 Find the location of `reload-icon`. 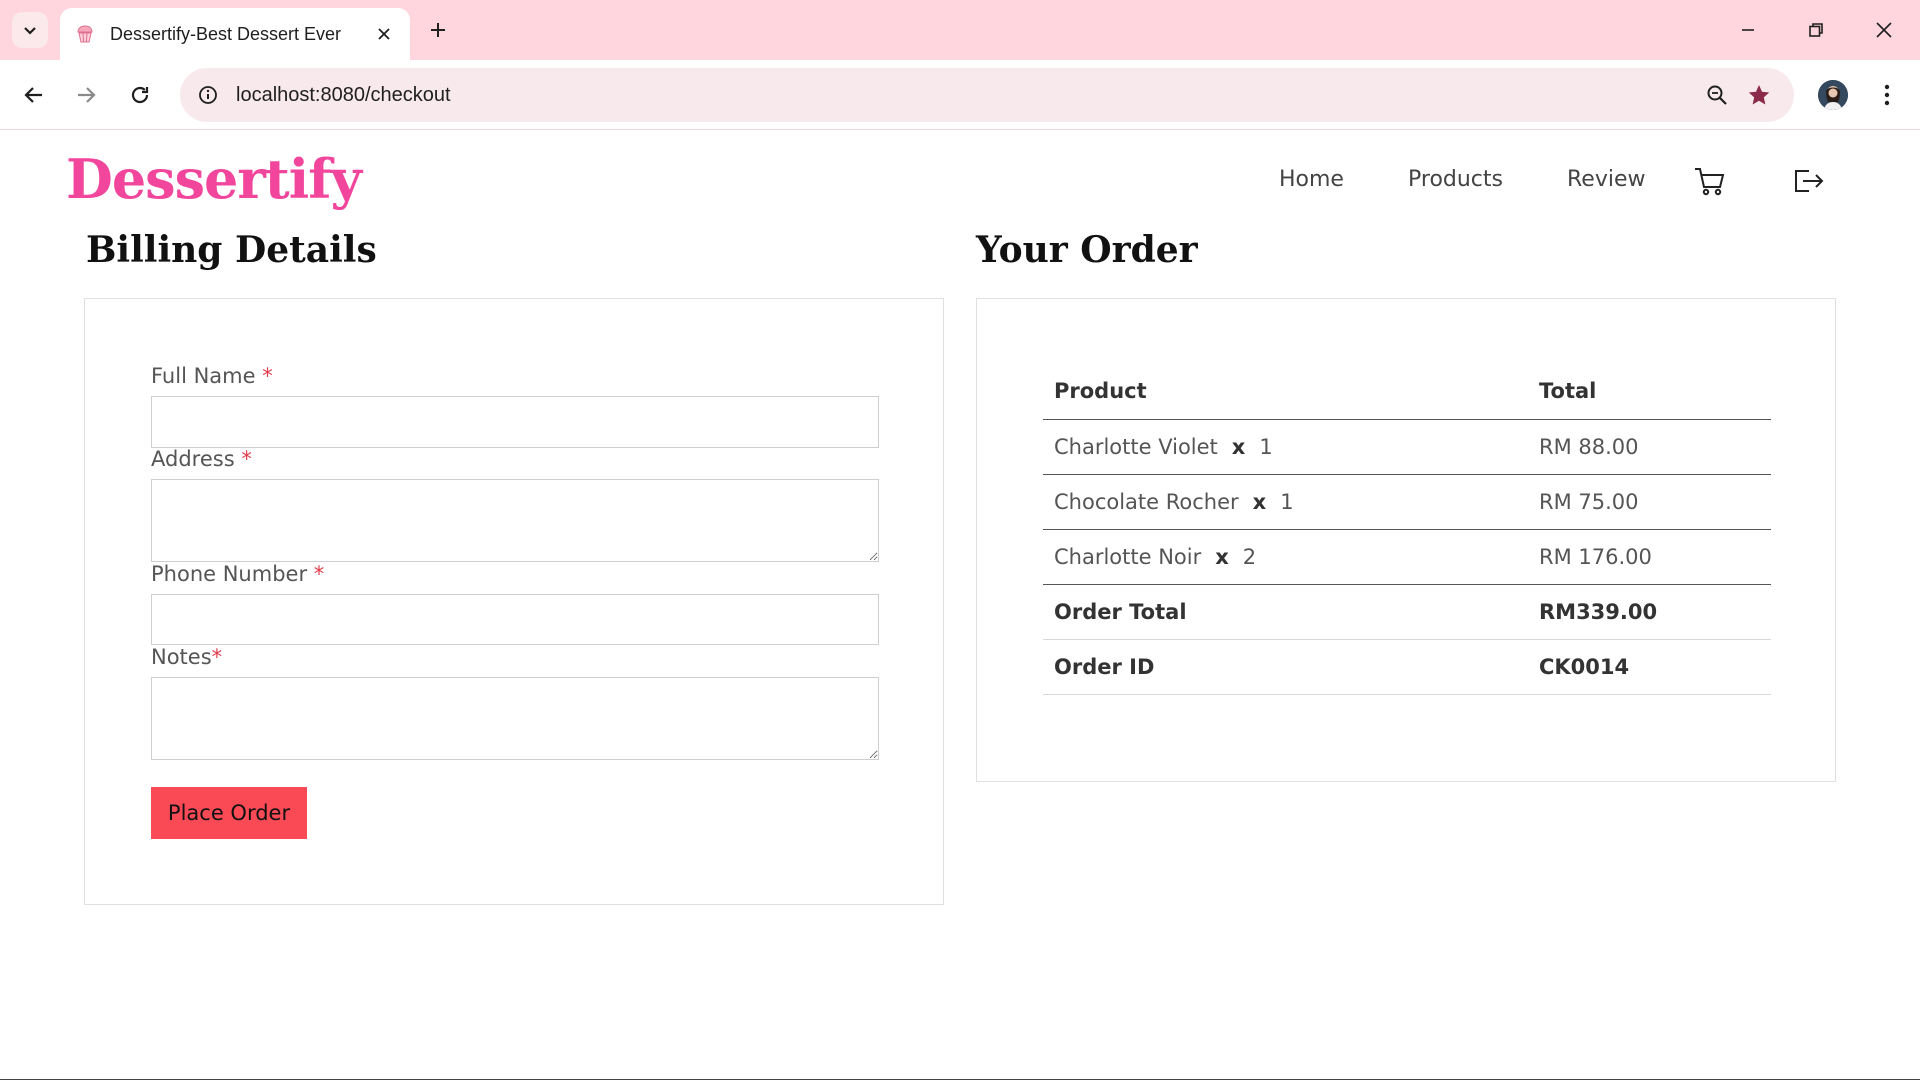

reload-icon is located at coordinates (140, 95).